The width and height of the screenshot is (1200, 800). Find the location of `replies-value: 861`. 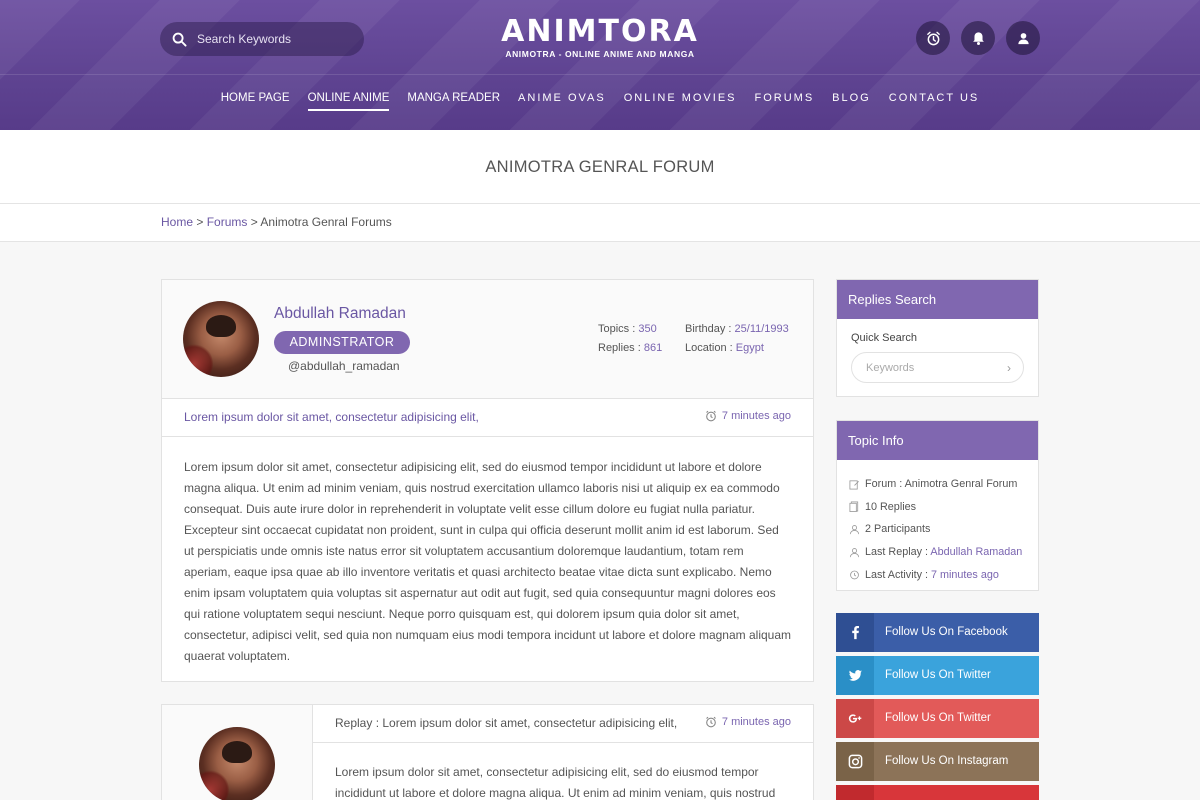

replies-value: 861 is located at coordinates (653, 348).